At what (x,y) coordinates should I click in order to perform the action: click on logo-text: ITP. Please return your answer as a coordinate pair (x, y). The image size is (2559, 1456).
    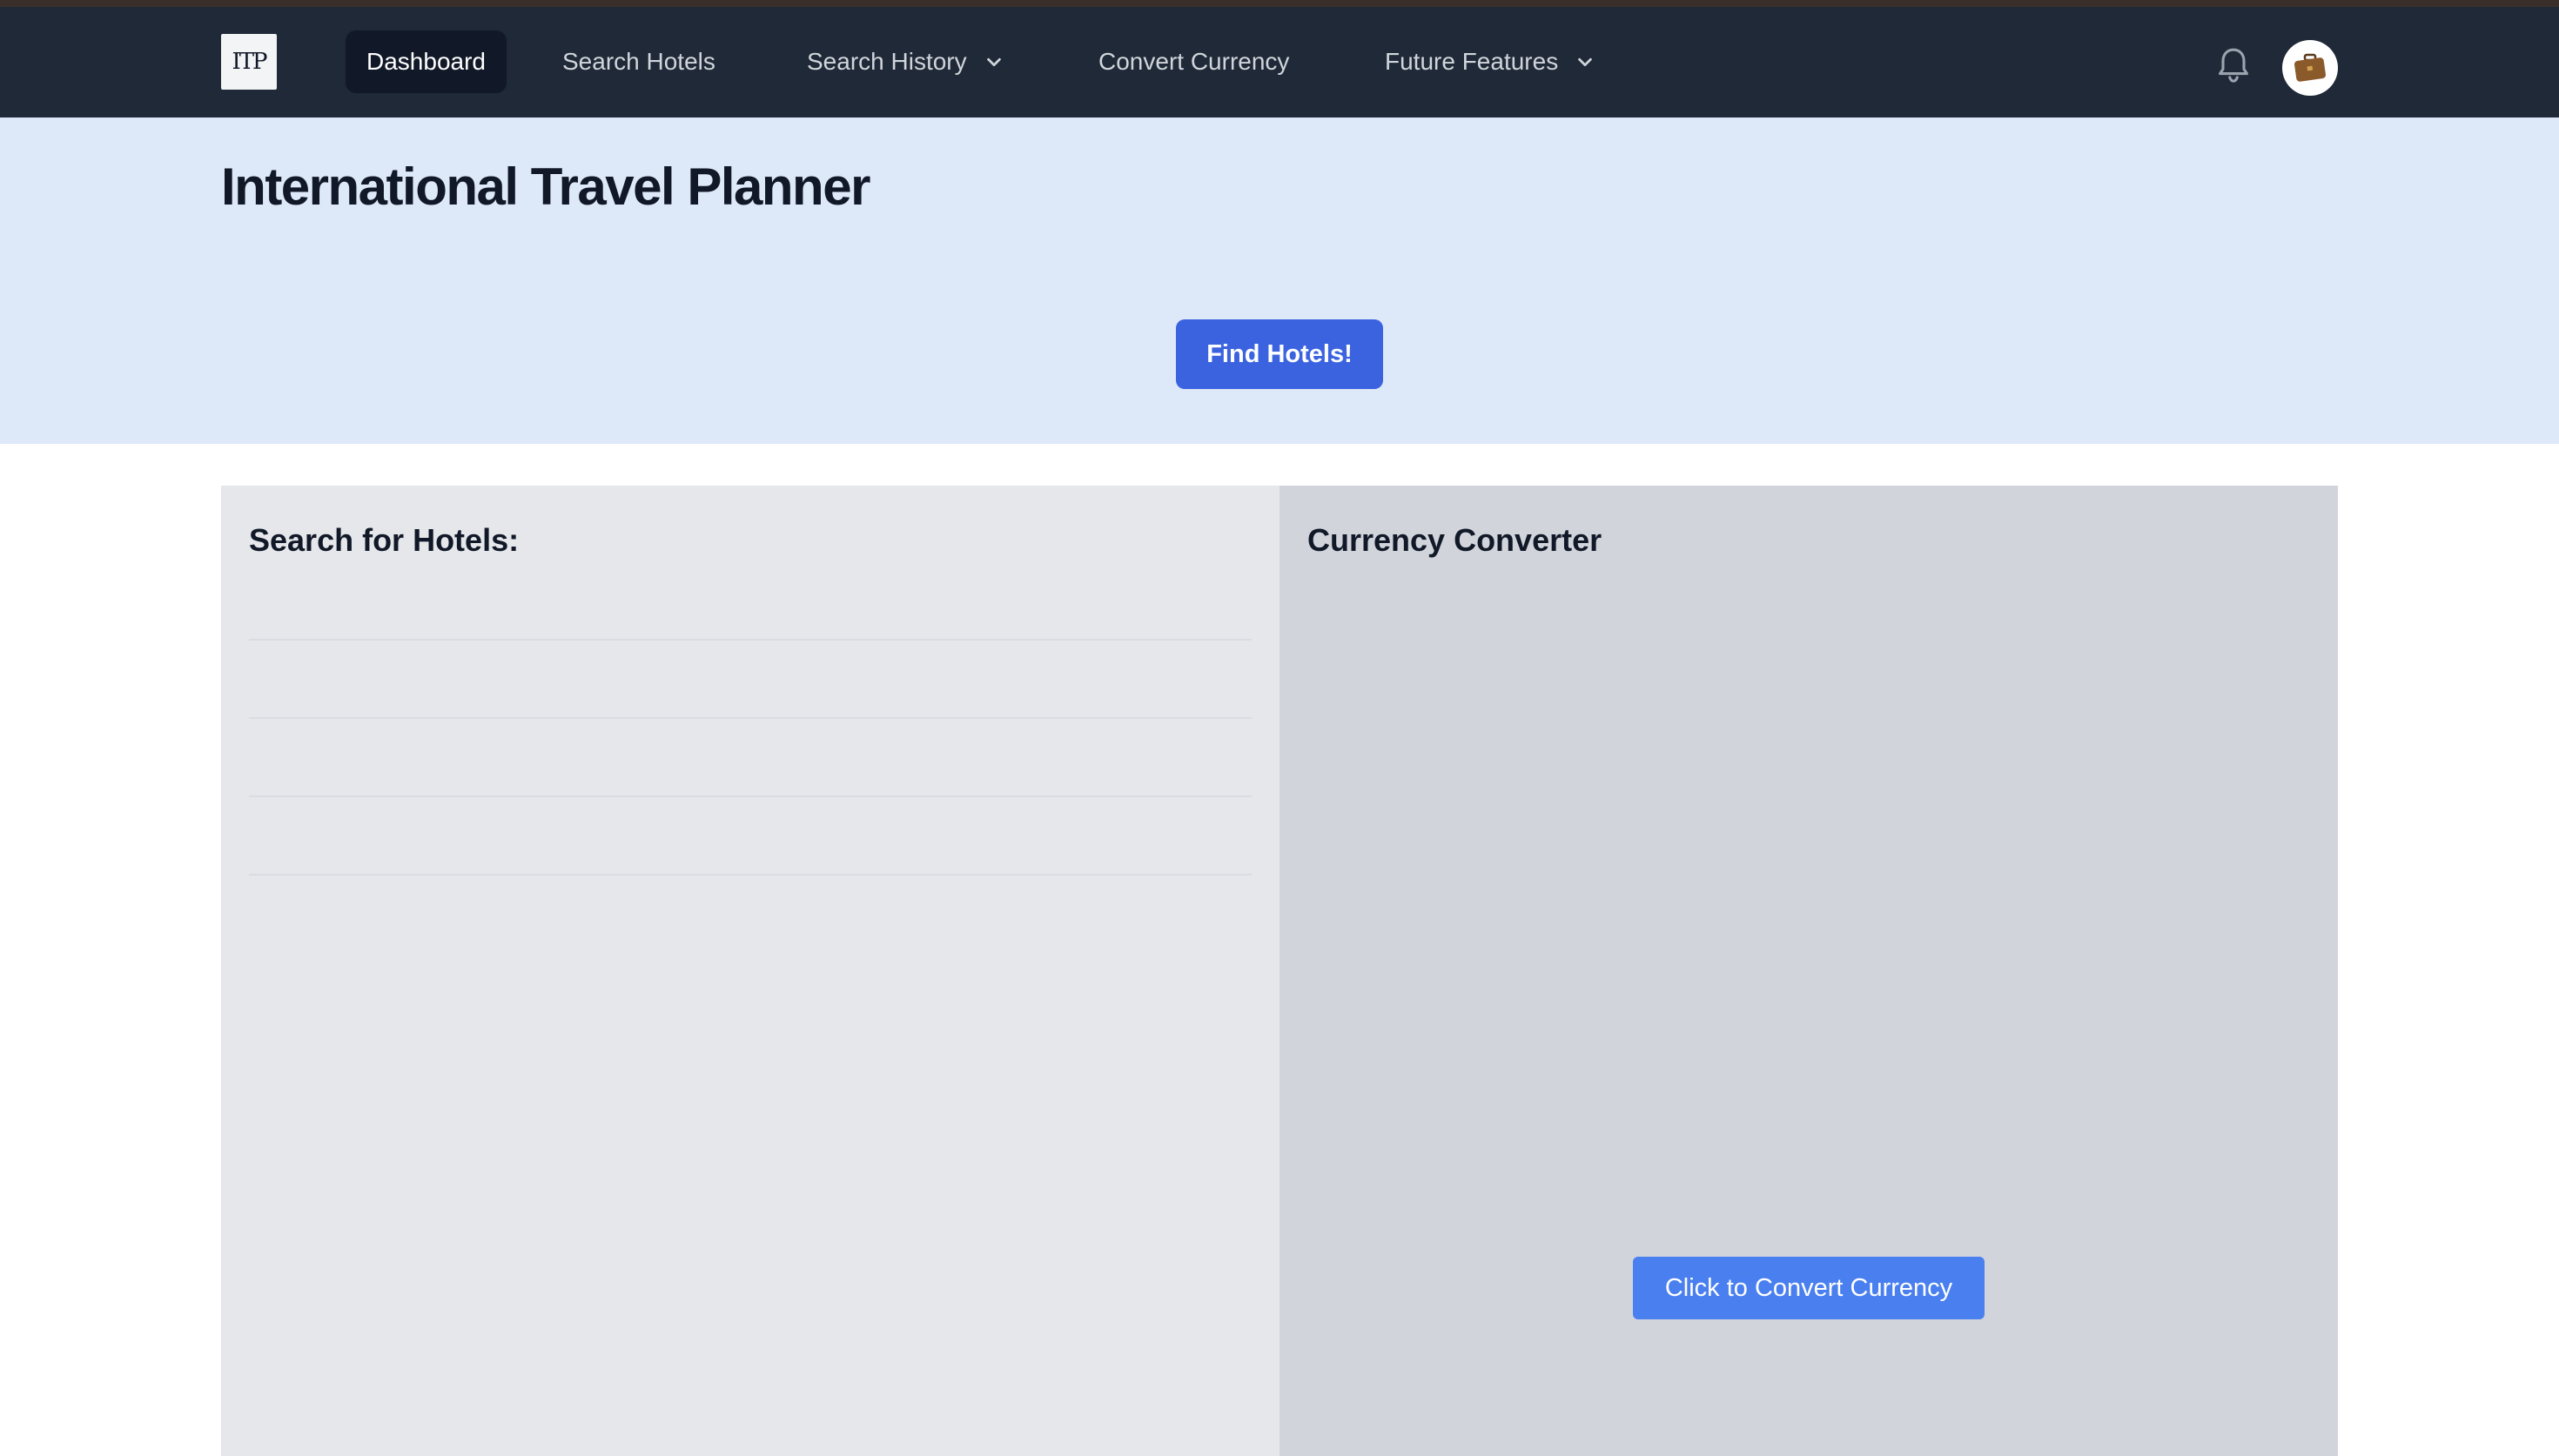
    Looking at the image, I should click on (250, 62).